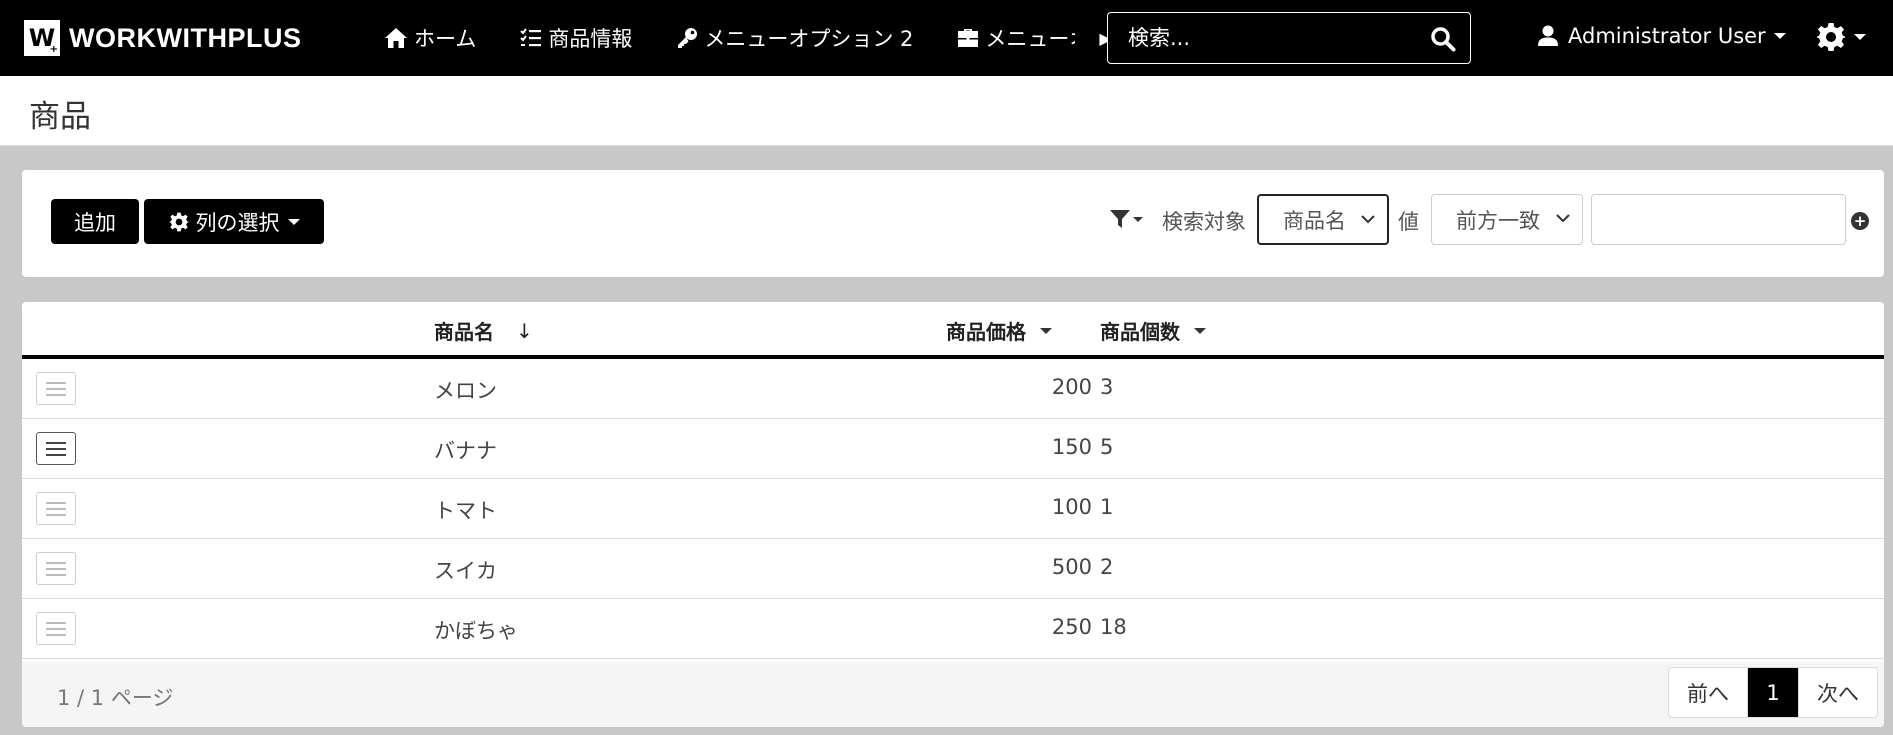 This screenshot has height=735, width=1893. I want to click on brand-logo-icon: W +, so click(42, 38).